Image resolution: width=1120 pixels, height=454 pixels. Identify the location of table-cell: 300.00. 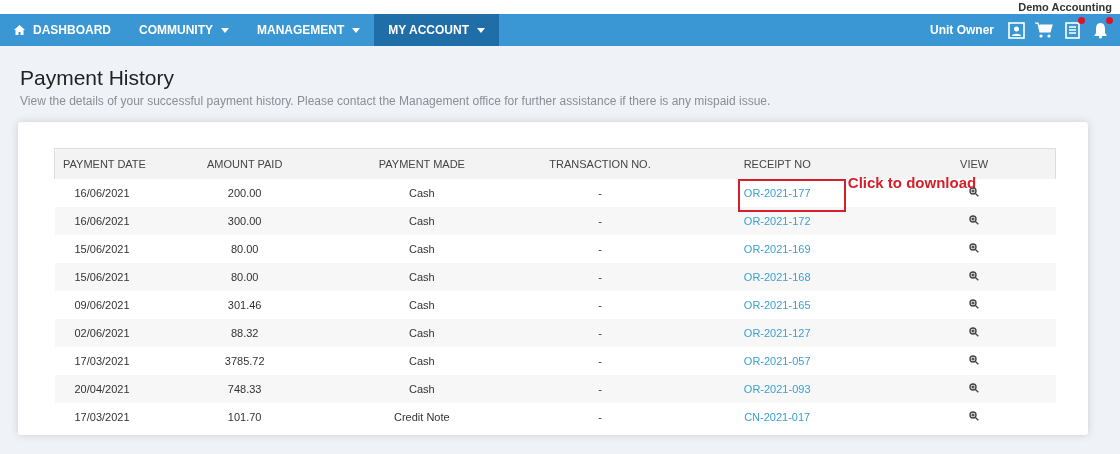
(244, 221).